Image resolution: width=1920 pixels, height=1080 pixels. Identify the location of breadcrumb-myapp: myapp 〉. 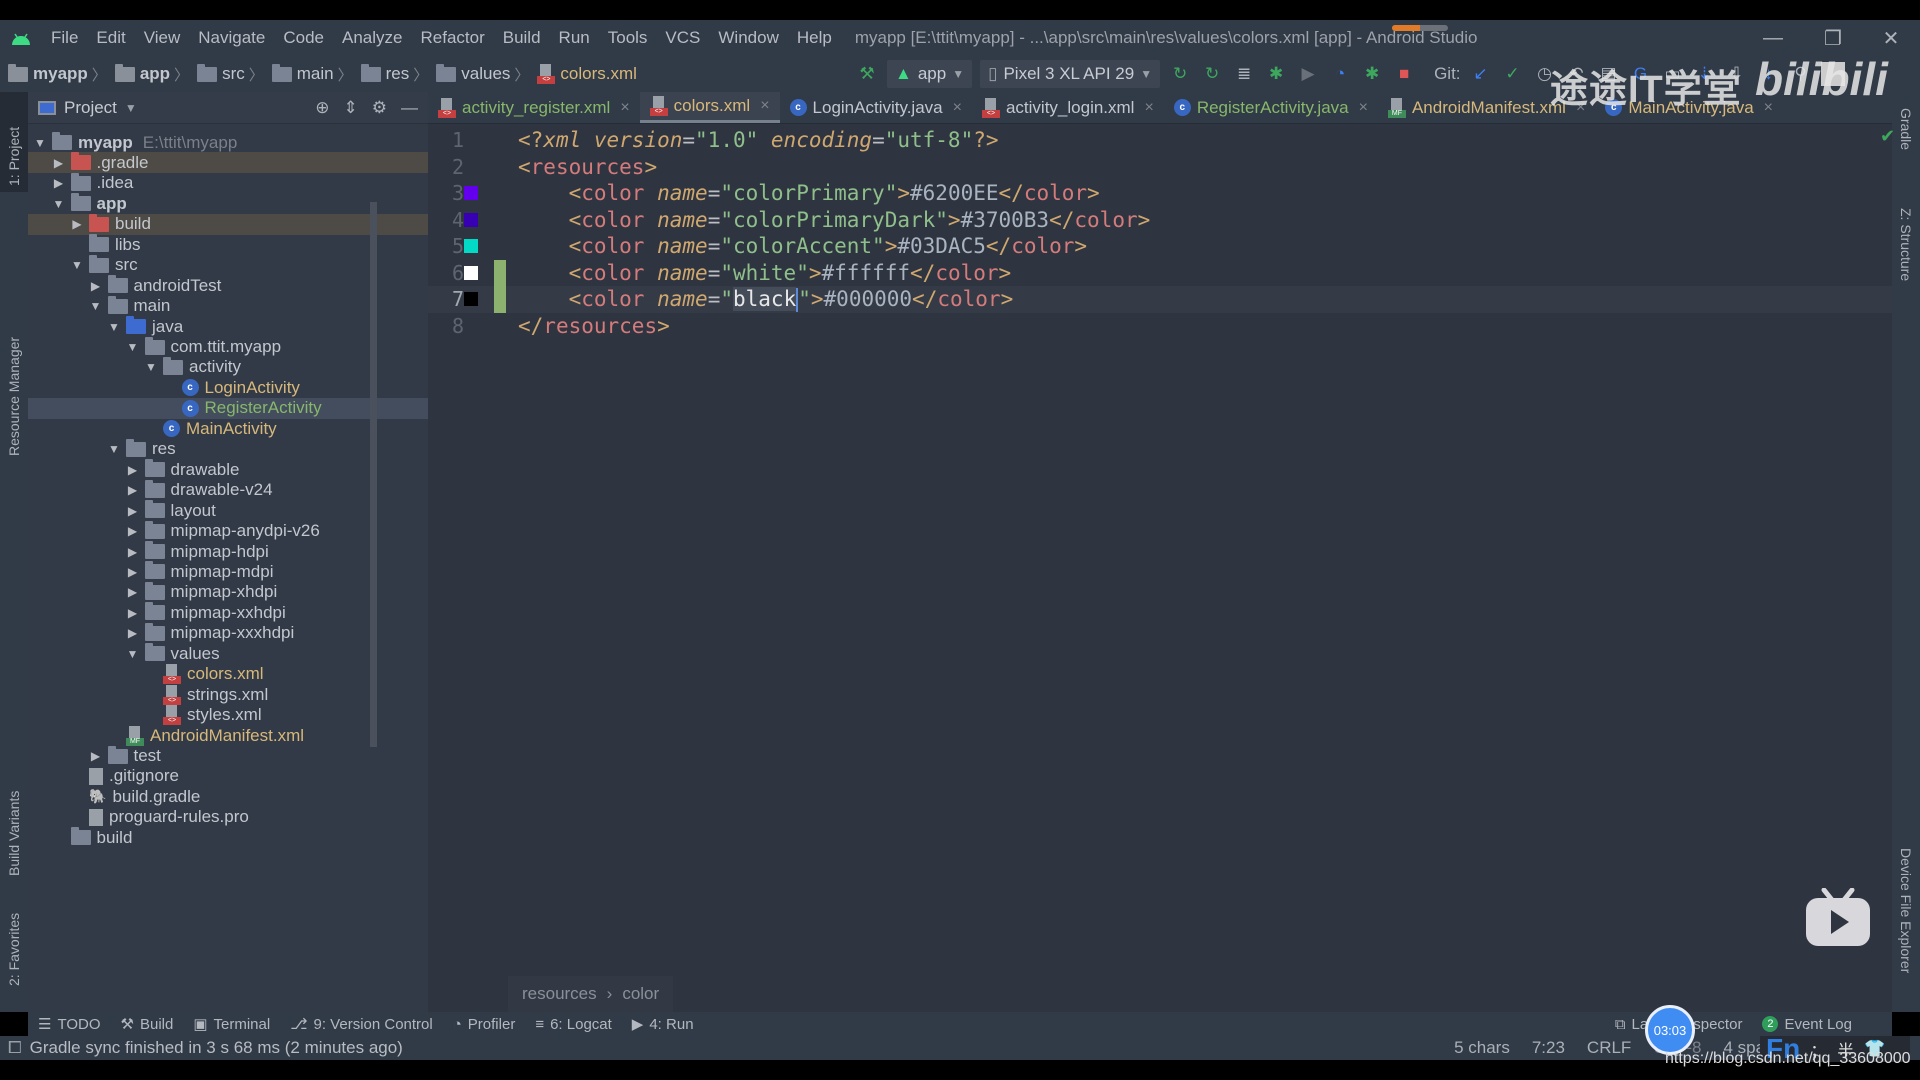
(53, 74).